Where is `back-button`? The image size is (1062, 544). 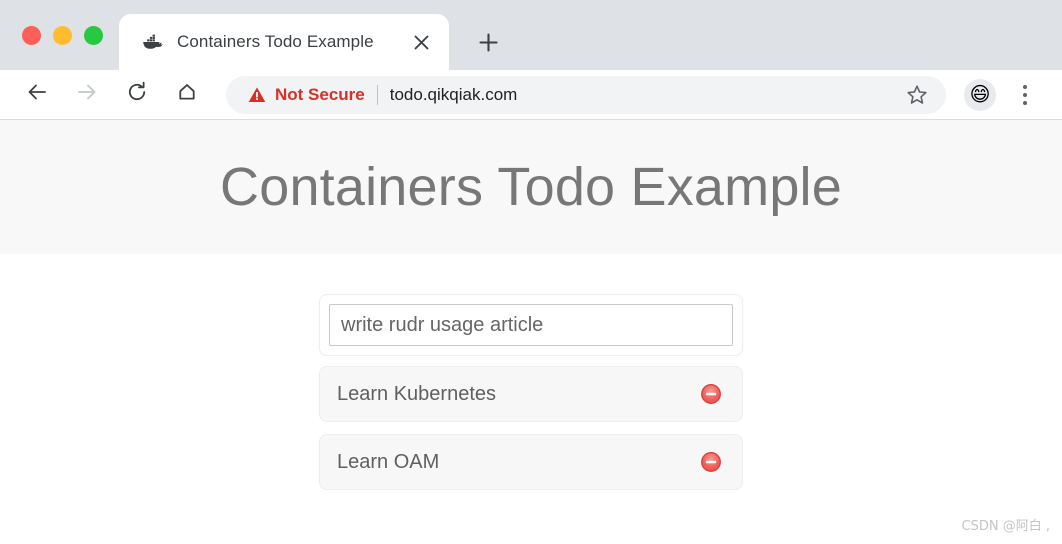 back-button is located at coordinates (37, 95).